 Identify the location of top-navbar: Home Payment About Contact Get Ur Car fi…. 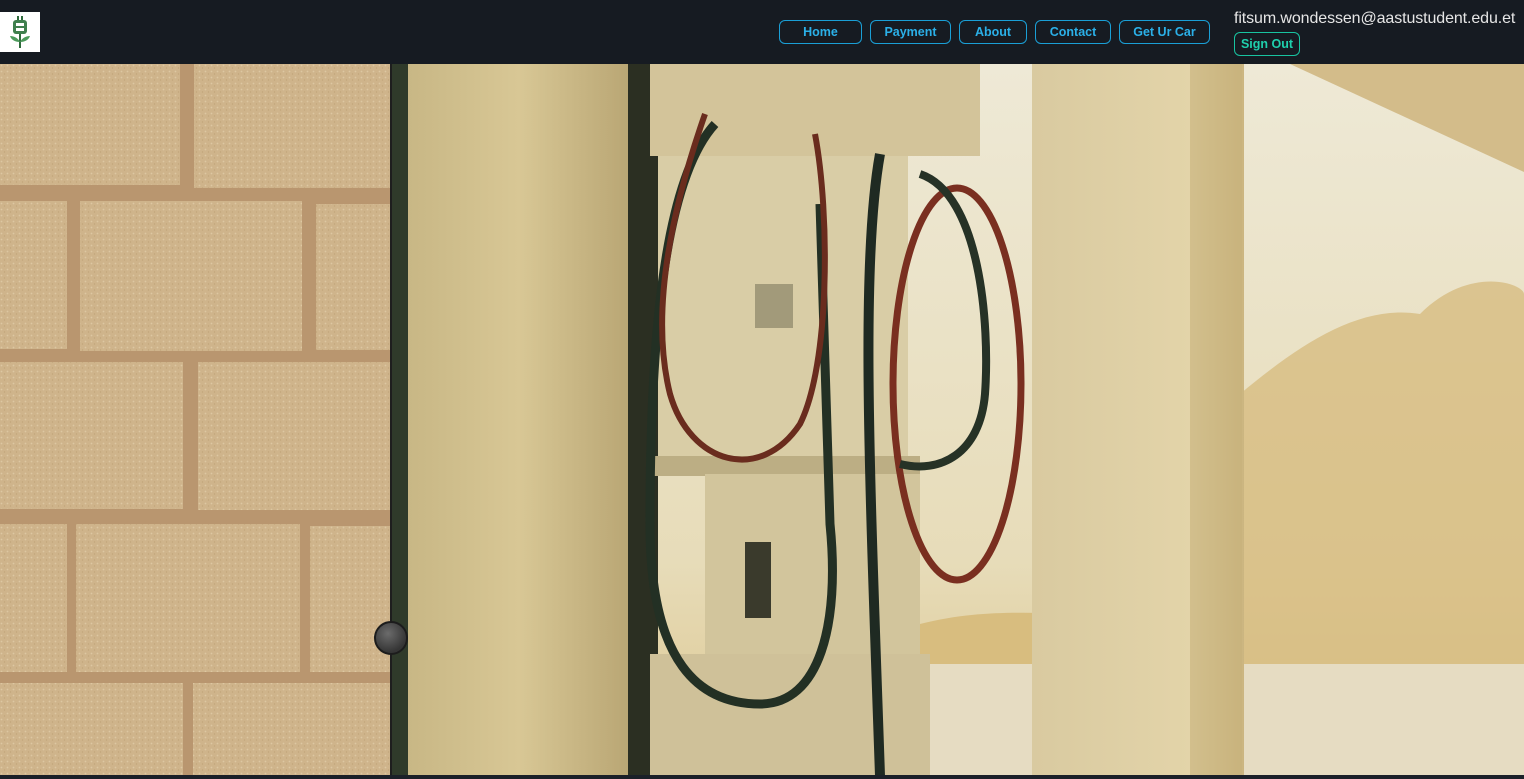
(762, 32).